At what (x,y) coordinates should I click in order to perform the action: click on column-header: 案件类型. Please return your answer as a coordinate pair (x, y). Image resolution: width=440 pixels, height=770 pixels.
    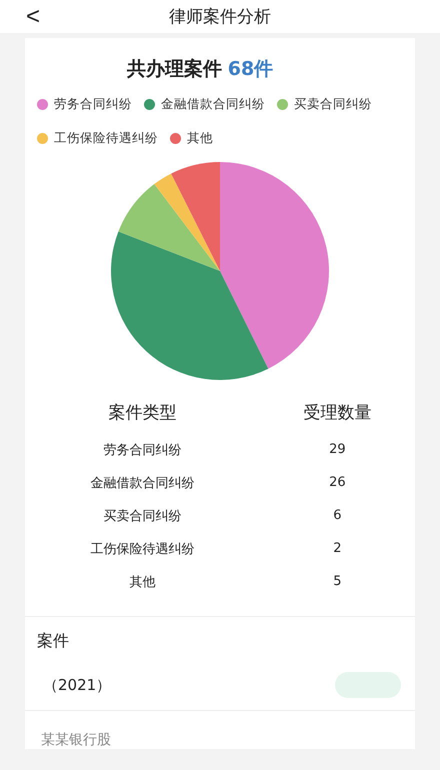
    Looking at the image, I should click on (142, 412).